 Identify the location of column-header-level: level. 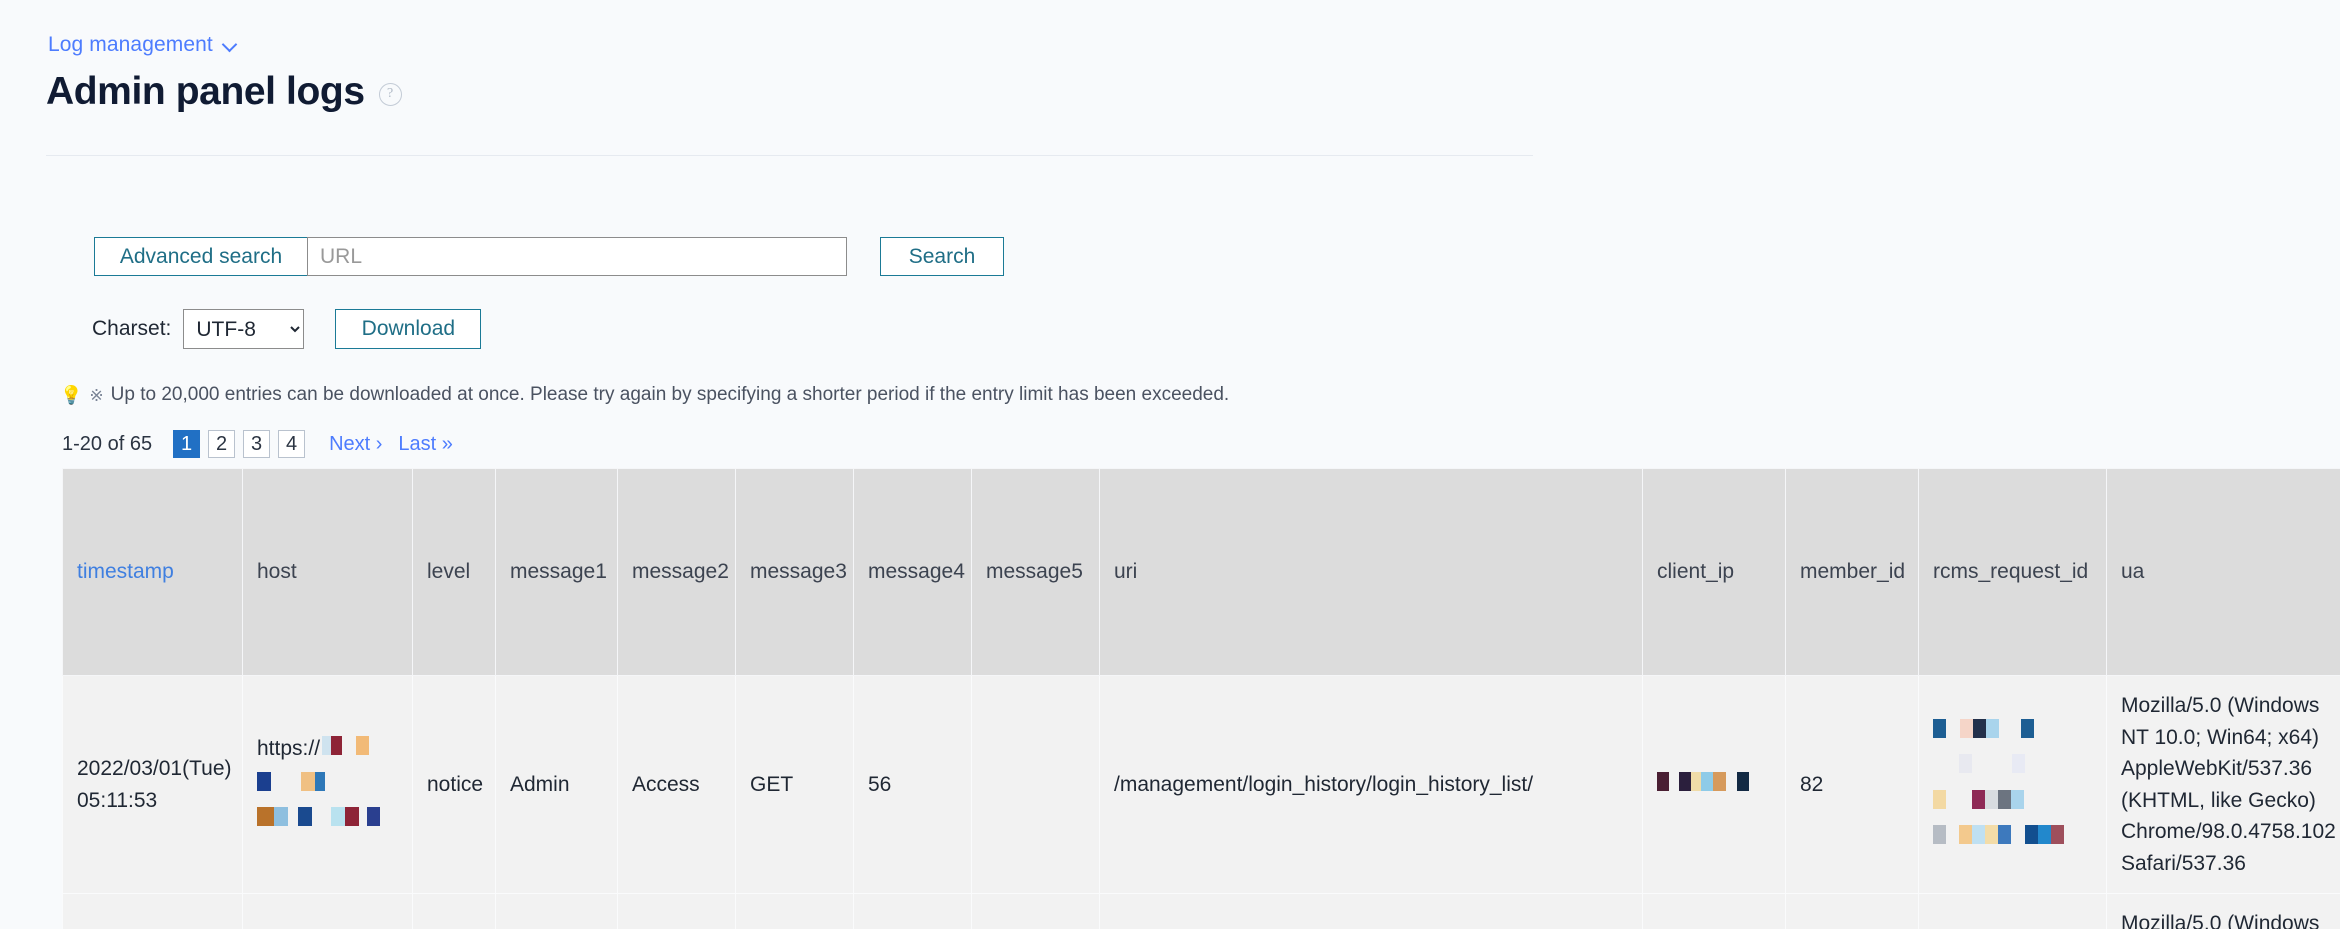
(454, 572).